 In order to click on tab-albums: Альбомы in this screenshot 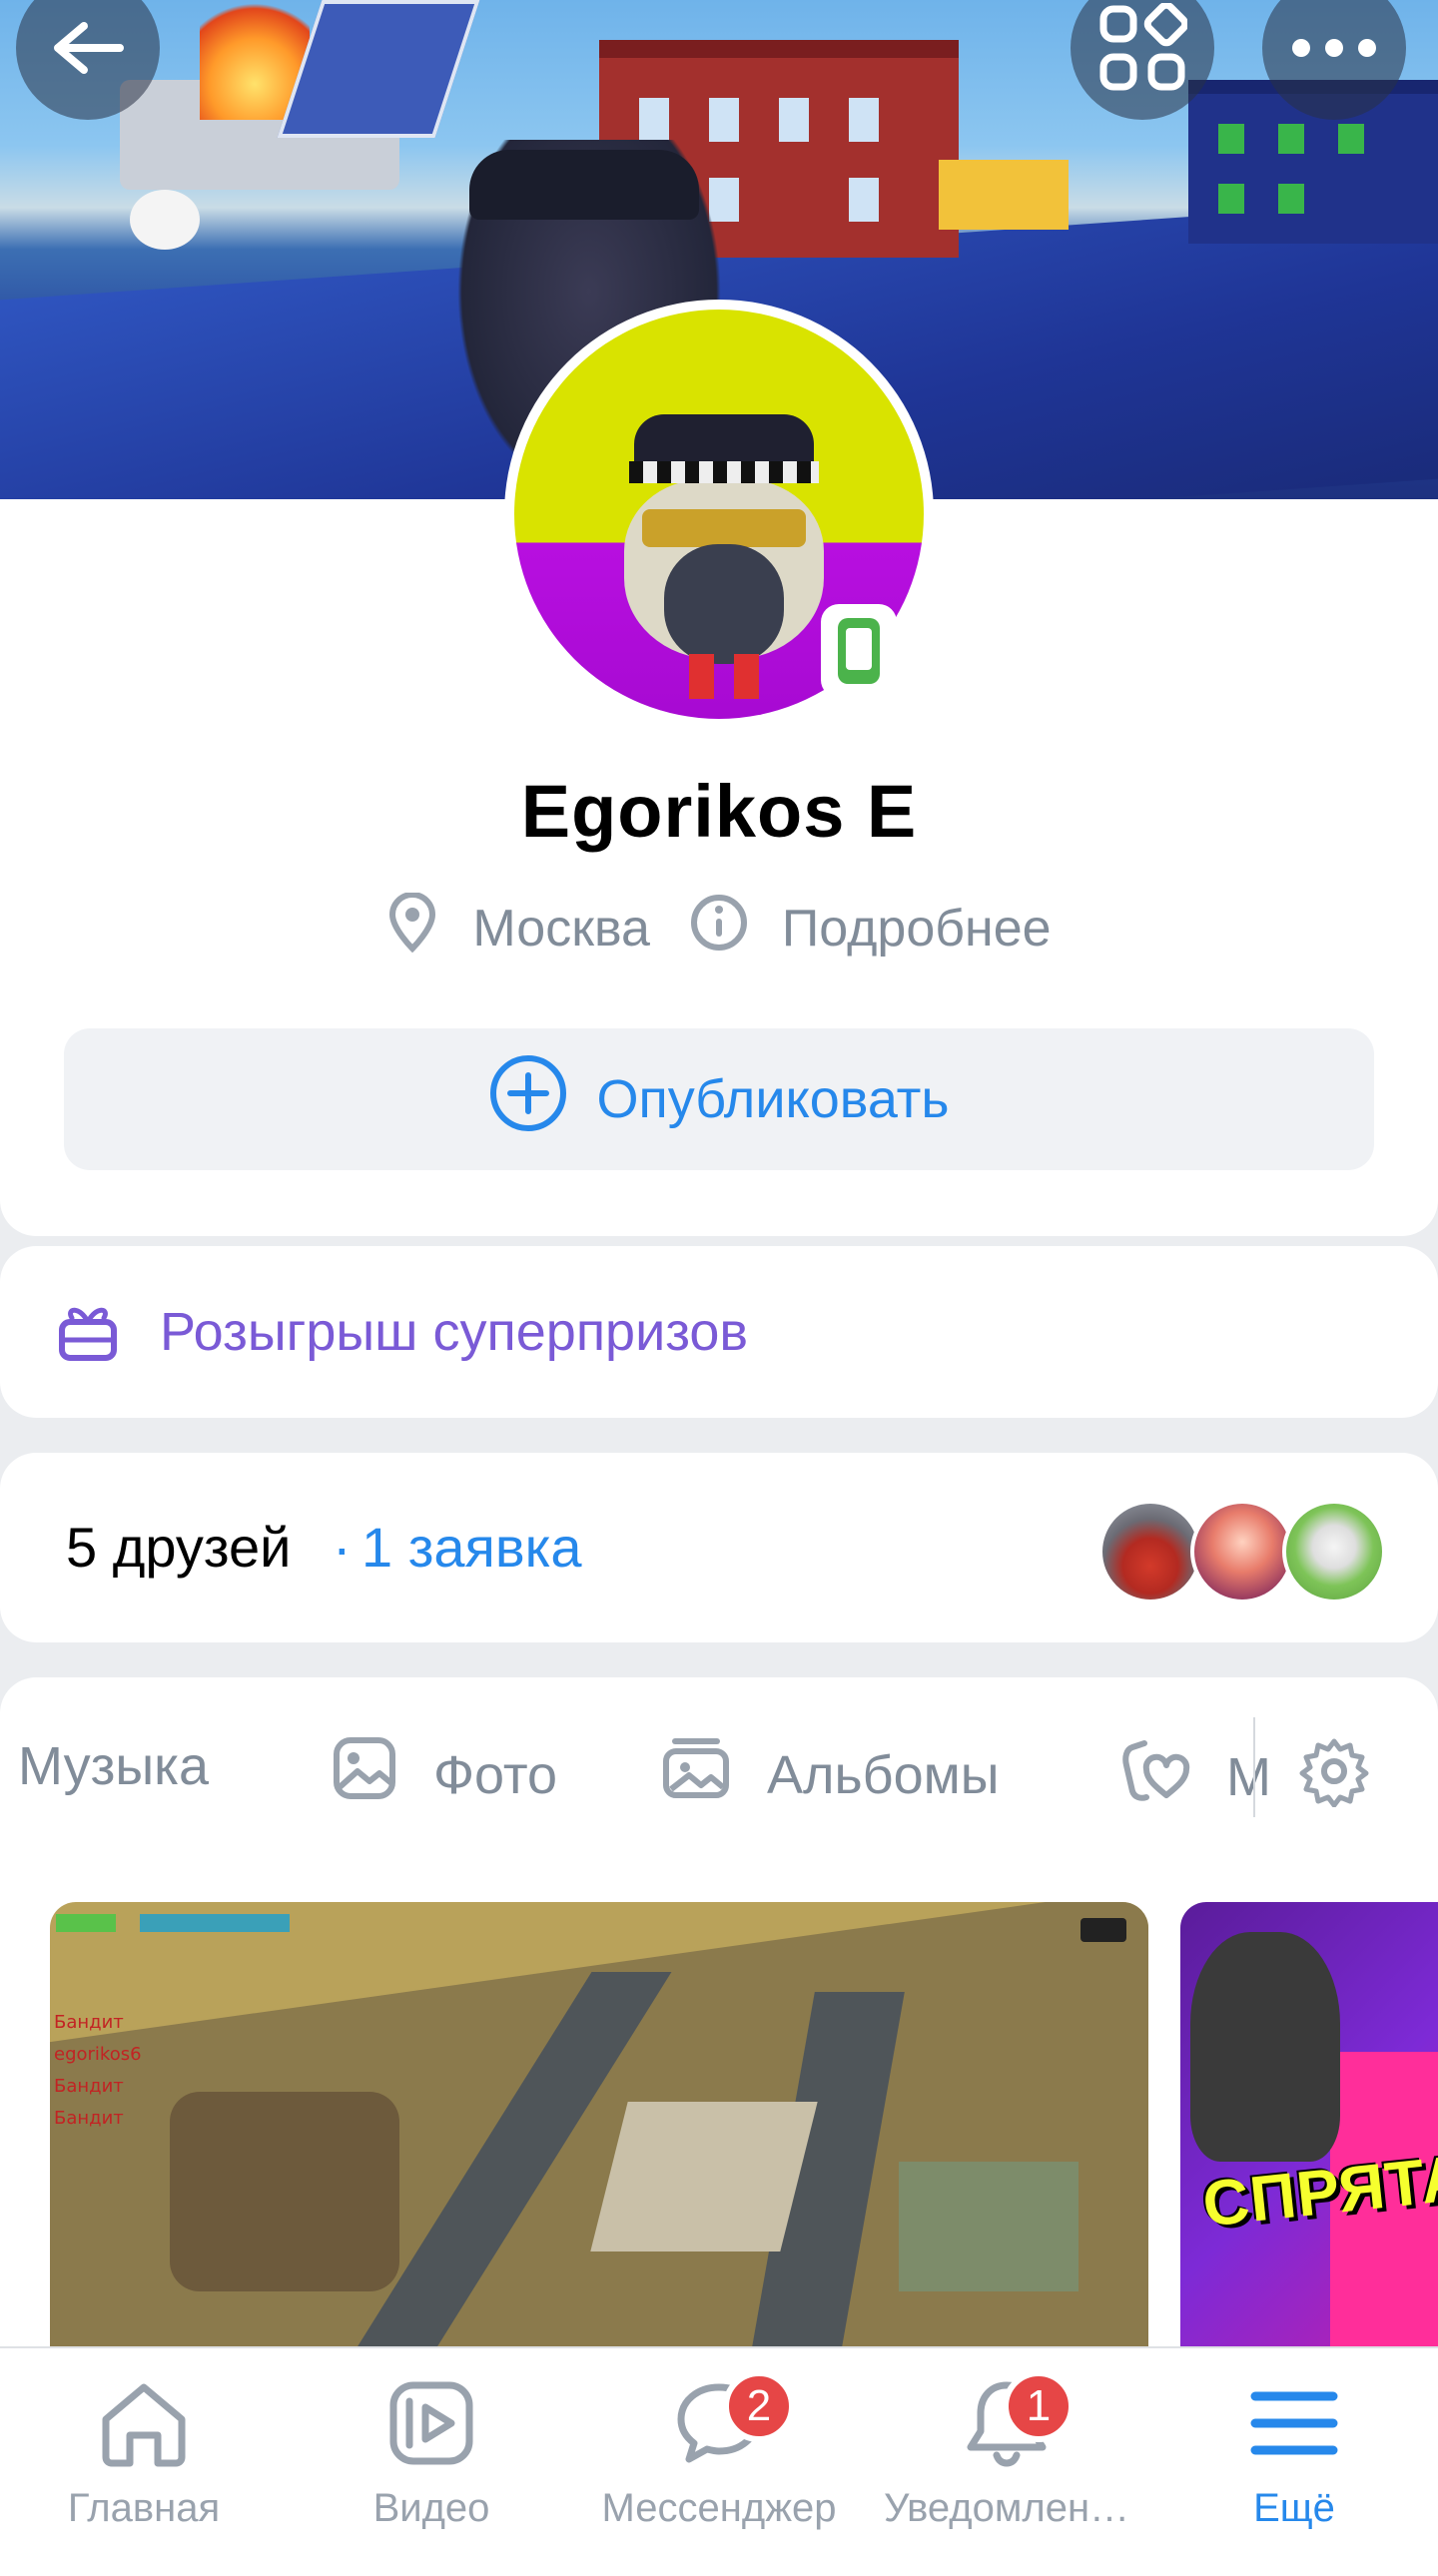, I will do `click(830, 1775)`.